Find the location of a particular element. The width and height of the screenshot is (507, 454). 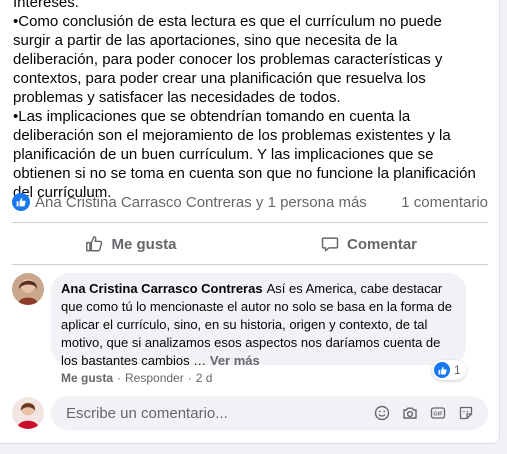

post-actions: Me gusta Comentar is located at coordinates (250, 244).